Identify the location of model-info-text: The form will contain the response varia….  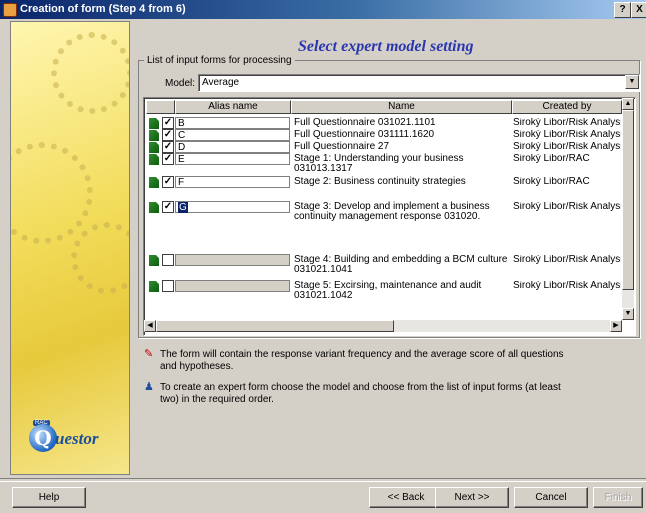
(362, 360).